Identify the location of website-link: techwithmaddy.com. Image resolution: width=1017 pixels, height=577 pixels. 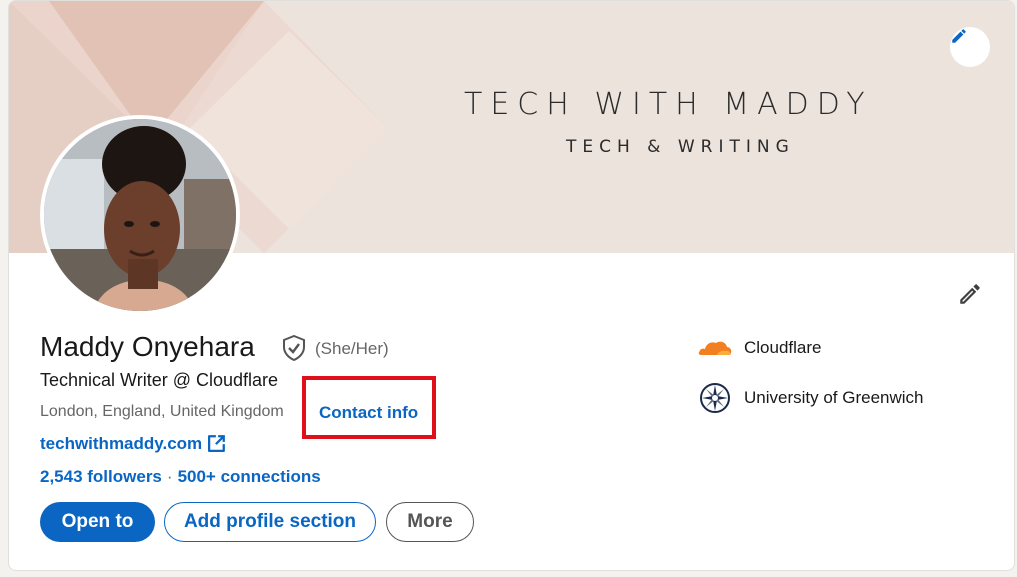
(121, 444).